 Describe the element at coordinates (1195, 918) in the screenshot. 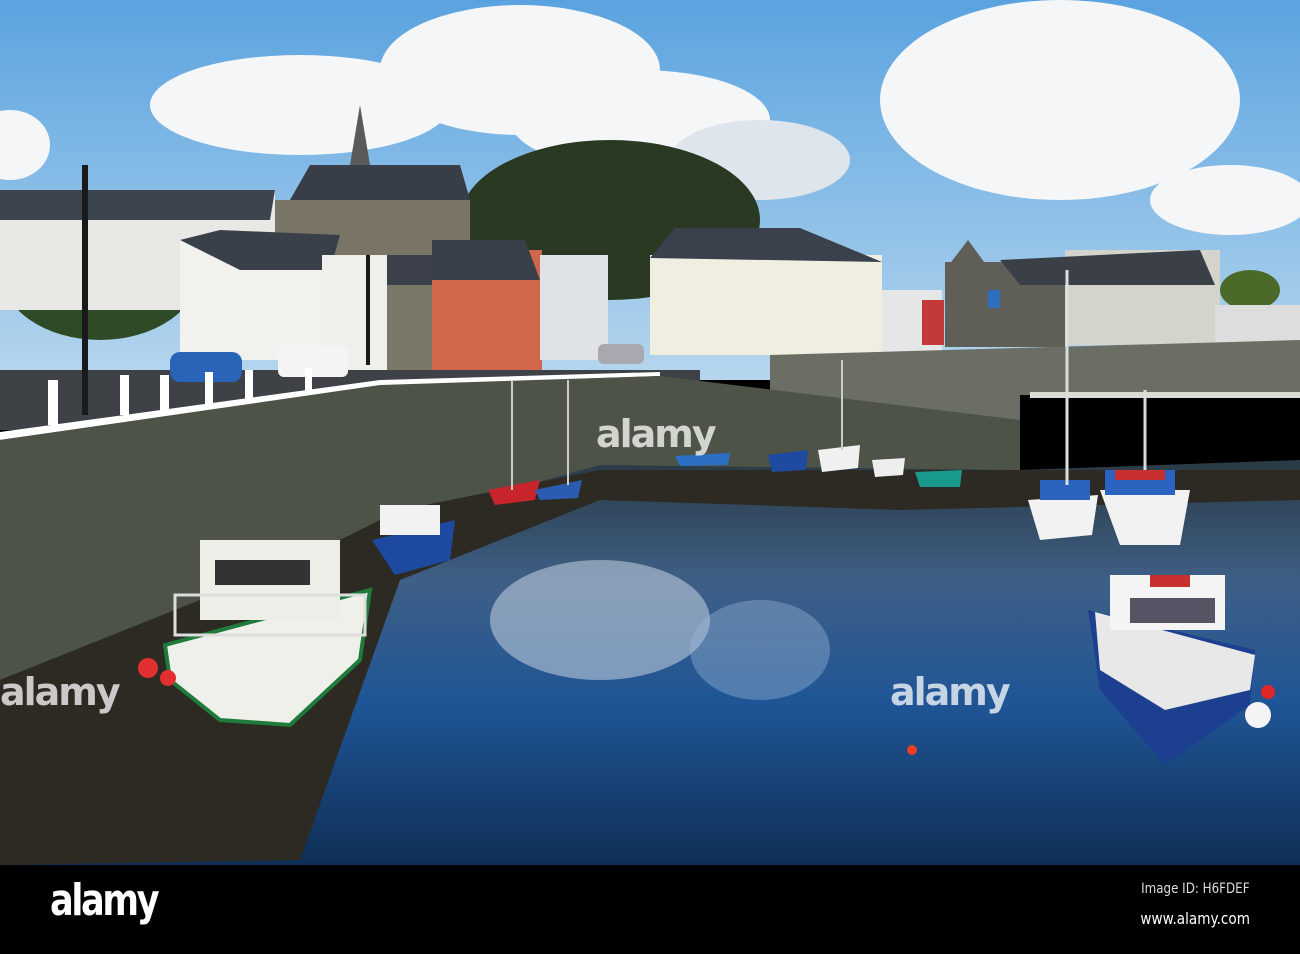

I see `website-link: www.alamy.com` at that location.